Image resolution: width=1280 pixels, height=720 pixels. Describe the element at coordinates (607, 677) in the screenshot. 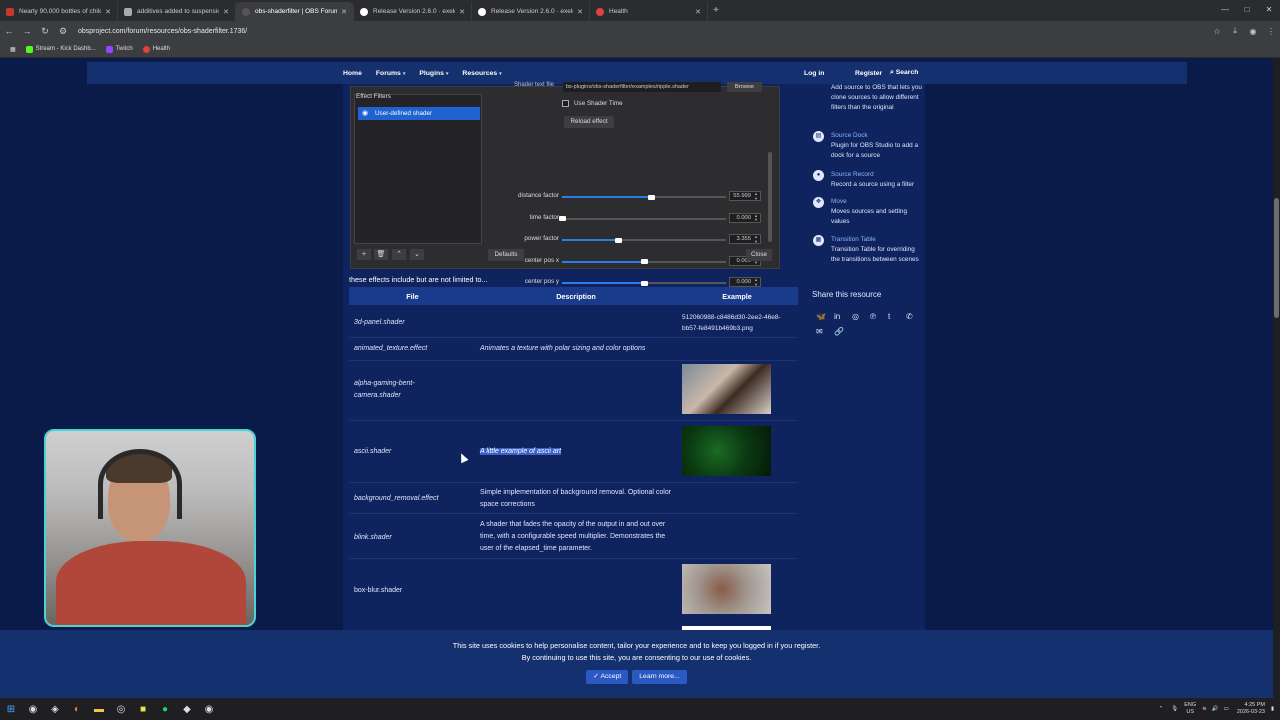

I see `accept-button: ✓ Accept` at that location.